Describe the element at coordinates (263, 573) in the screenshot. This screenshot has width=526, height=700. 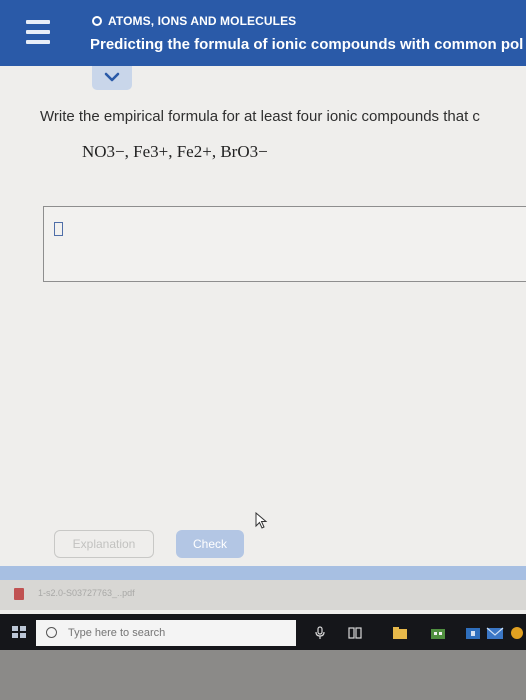
I see `status-strip` at that location.